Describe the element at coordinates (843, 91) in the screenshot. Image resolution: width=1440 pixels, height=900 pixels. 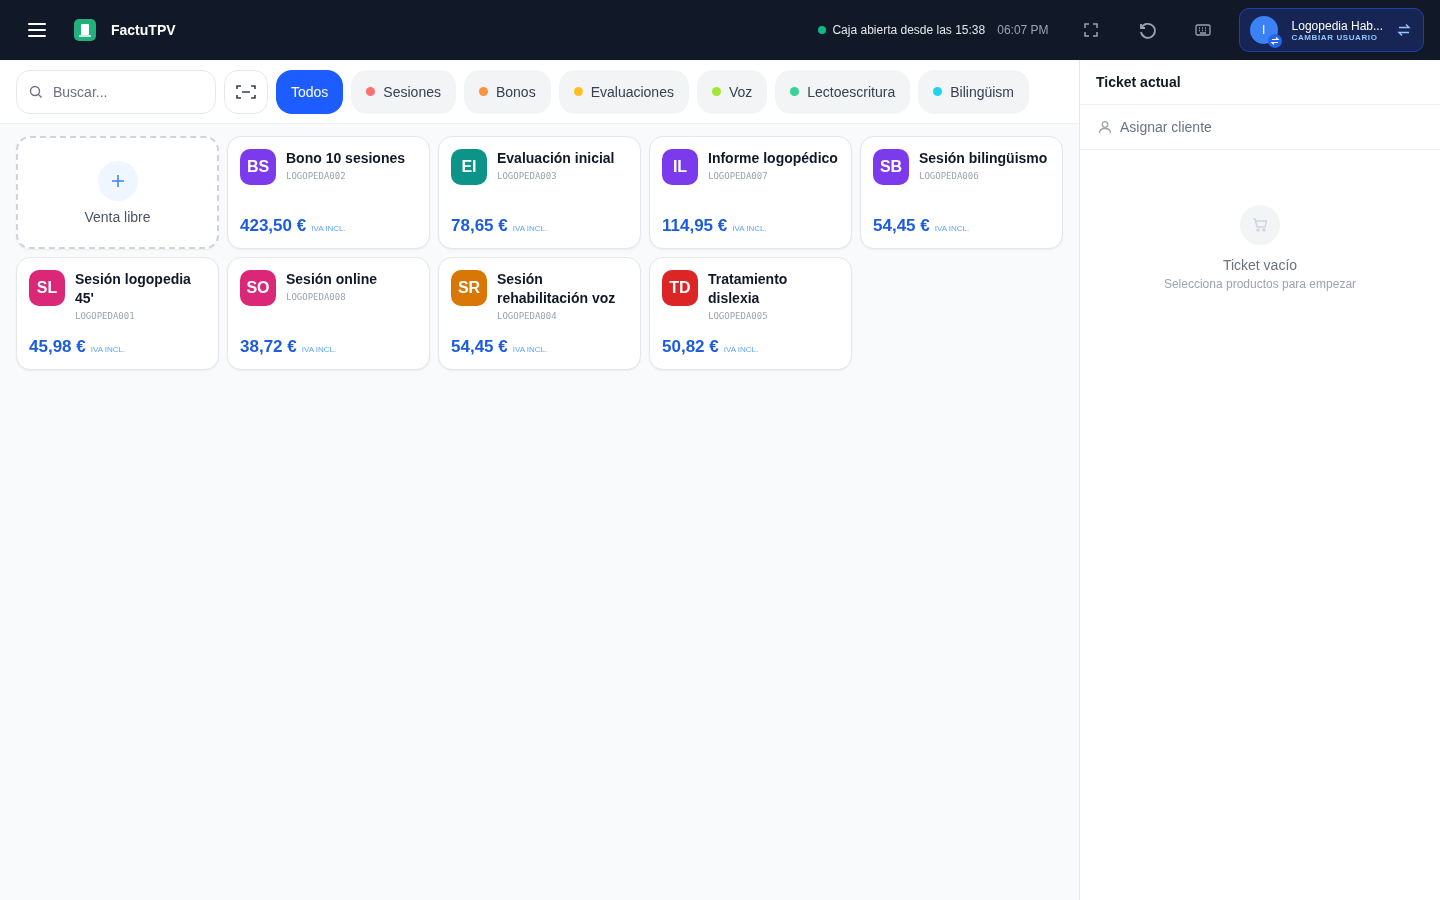
I see `category-tab: Lectoescritura` at that location.